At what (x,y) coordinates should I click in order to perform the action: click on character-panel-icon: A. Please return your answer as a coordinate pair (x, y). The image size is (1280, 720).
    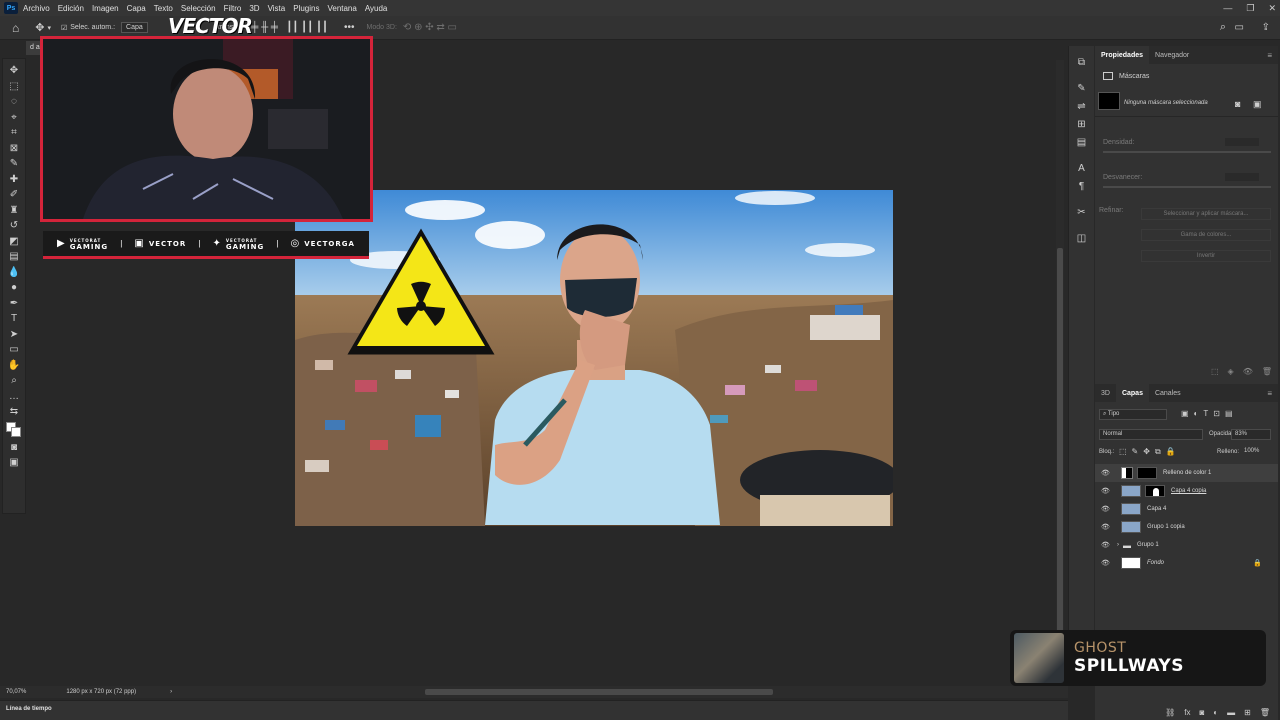
    Looking at the image, I should click on (1082, 168).